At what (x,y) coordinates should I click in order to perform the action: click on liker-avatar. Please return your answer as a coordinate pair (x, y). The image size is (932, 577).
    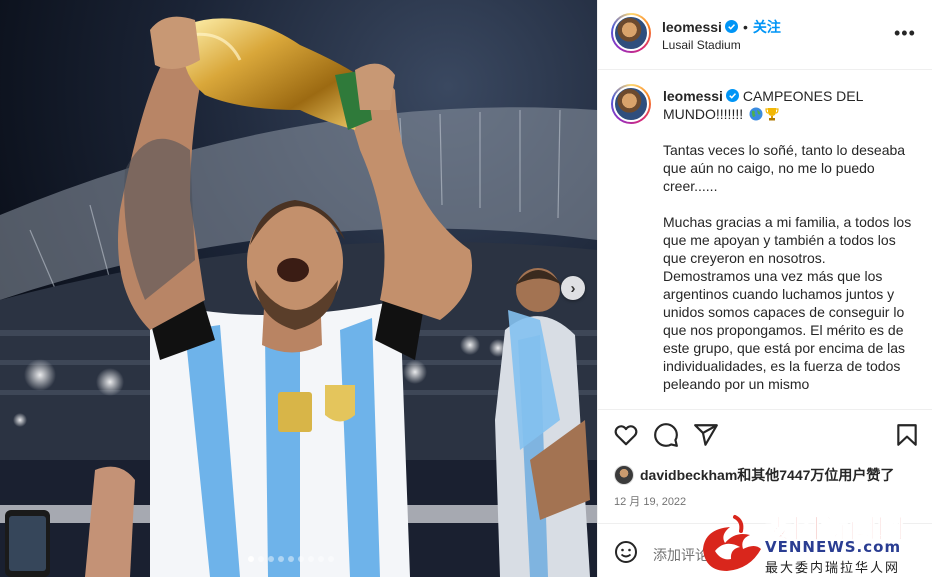
    Looking at the image, I should click on (624, 475).